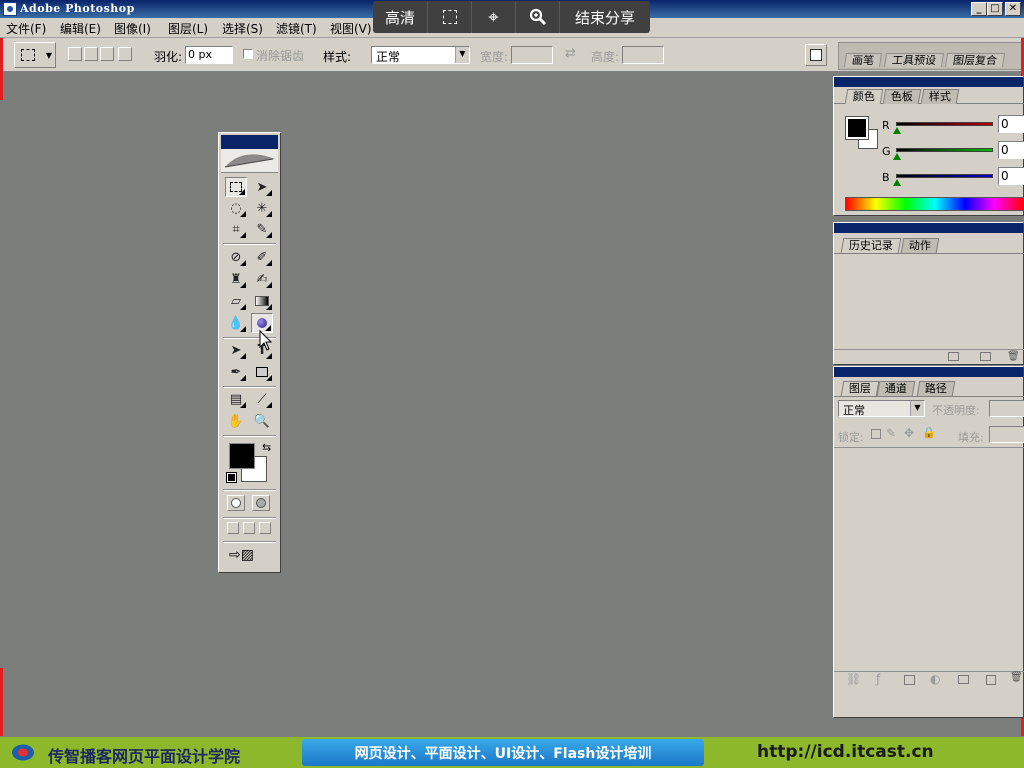 This screenshot has height=768, width=1024. I want to click on clone-stamp-tool: ♜, so click(236, 279).